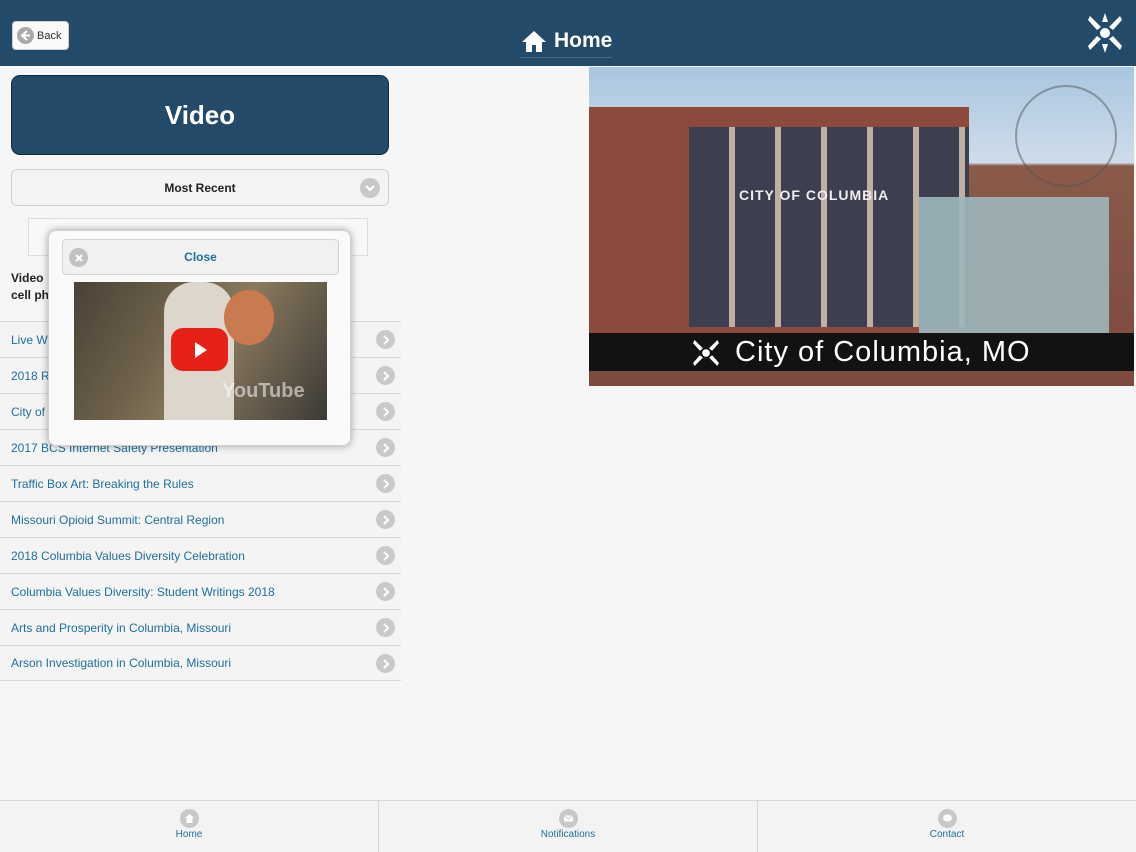 The image size is (1136, 852). I want to click on app-header: Back Home, so click(568, 33).